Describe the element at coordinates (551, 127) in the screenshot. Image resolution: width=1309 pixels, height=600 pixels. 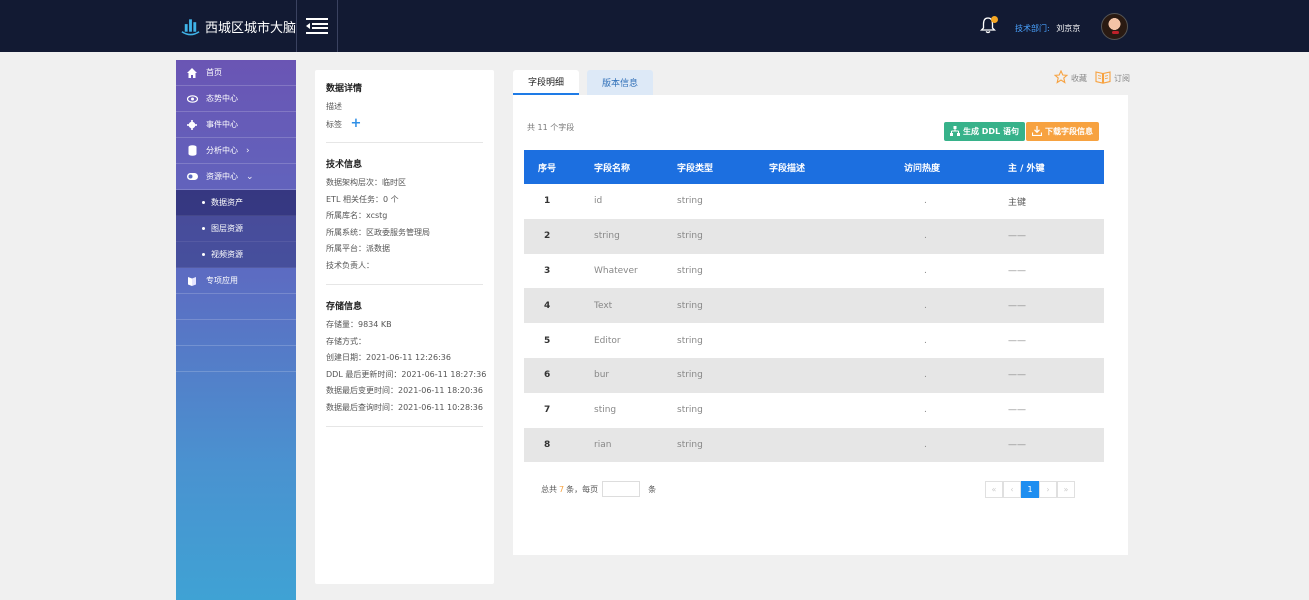
I see `field-count: 共 11 个字段` at that location.